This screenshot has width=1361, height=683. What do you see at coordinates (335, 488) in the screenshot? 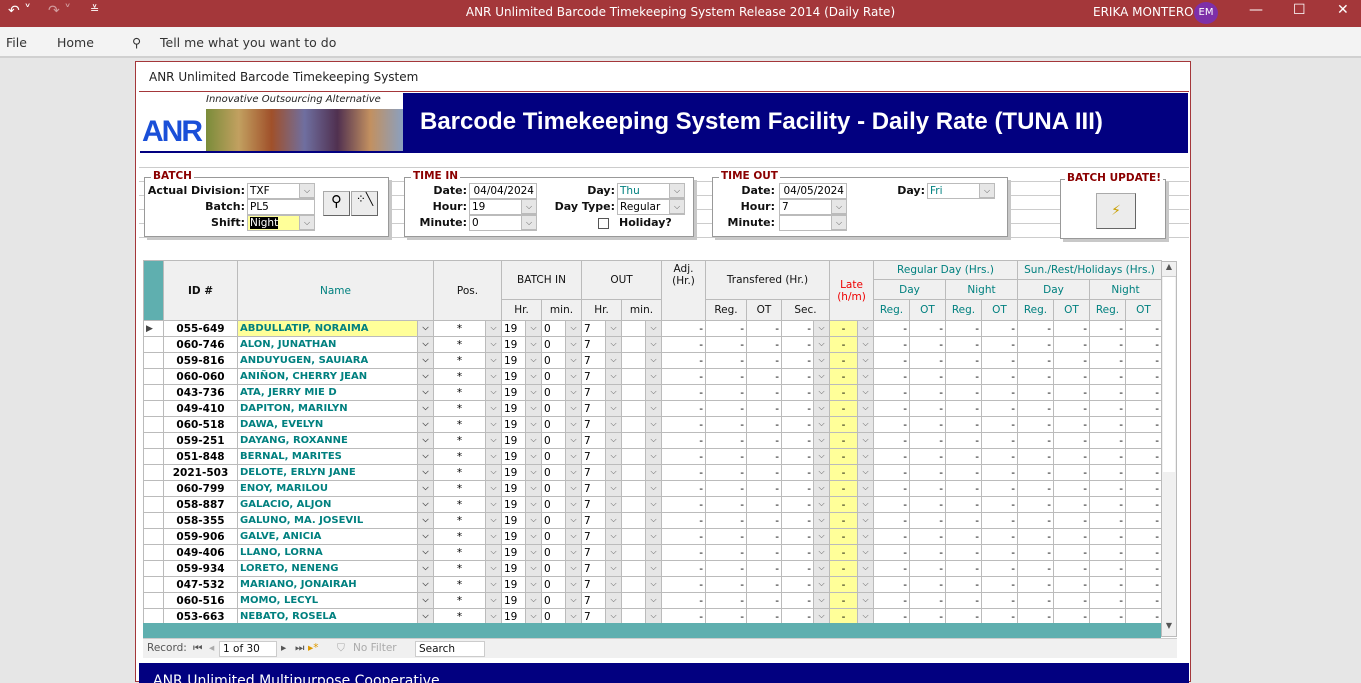
I see `employee-name: ENOY, MARILOU ⌵` at bounding box center [335, 488].